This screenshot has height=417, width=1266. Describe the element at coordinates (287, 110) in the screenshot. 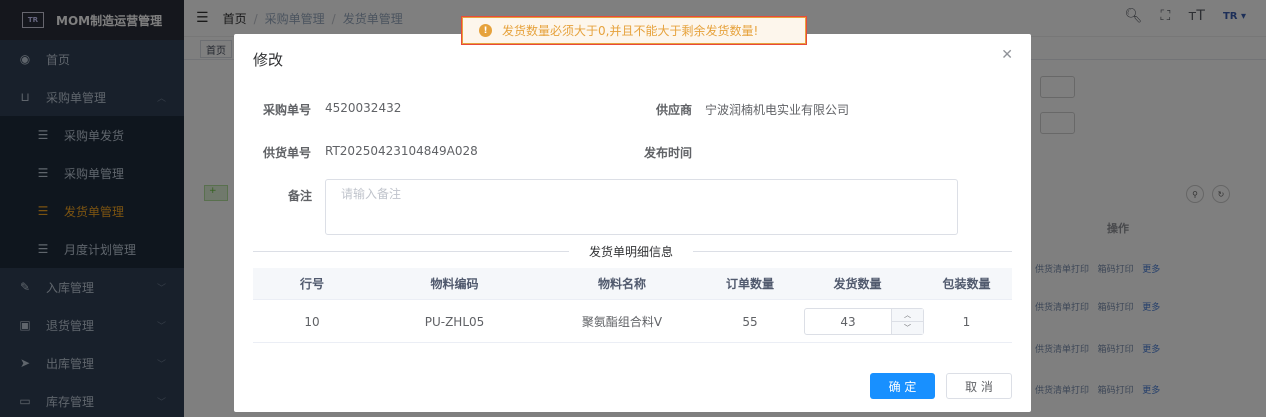

I see `po-label: 采购单号` at that location.